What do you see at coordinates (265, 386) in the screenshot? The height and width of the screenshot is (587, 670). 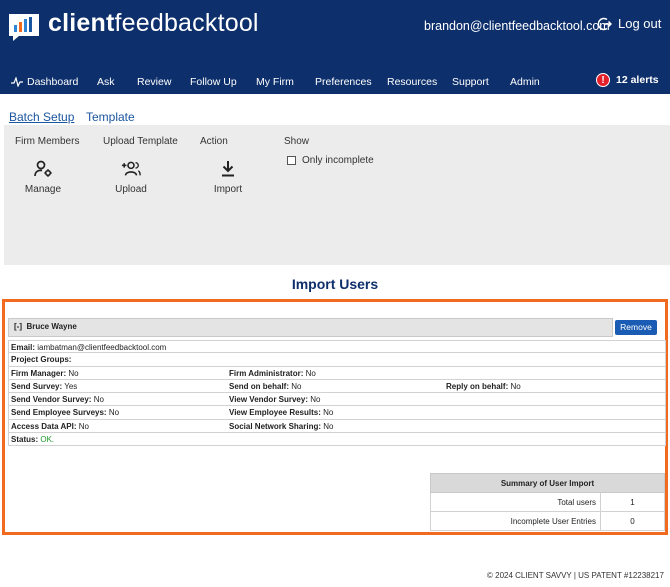 I see `send-on-behalf-cell: Send on behalf: No` at bounding box center [265, 386].